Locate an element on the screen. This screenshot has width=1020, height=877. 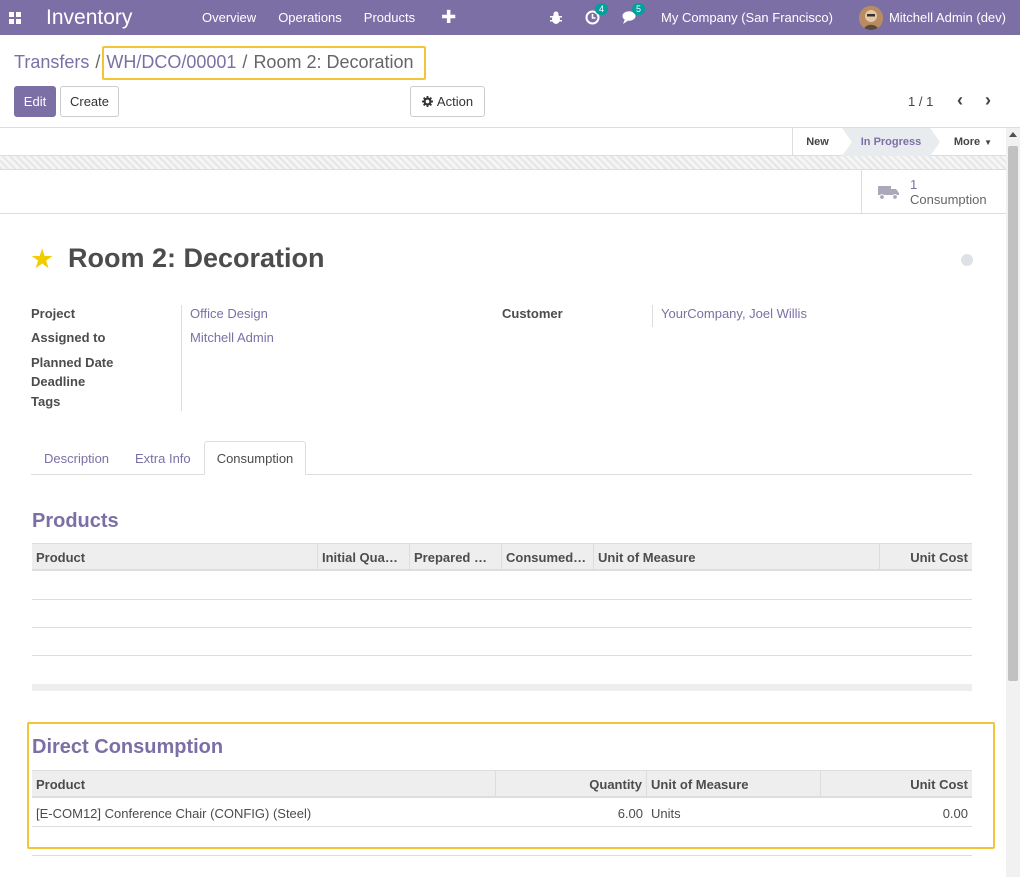
cell-quantity: 6.00 is located at coordinates (630, 813).